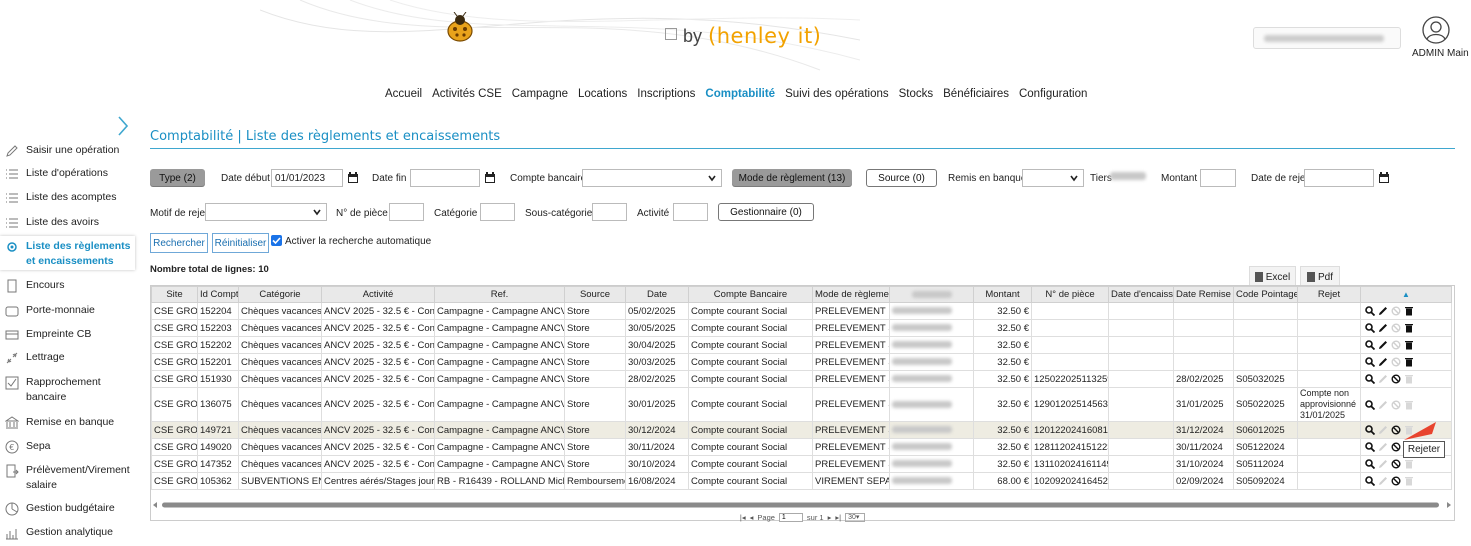 Image resolution: width=1471 pixels, height=546 pixels. I want to click on sous-categorie-input, so click(609, 212).